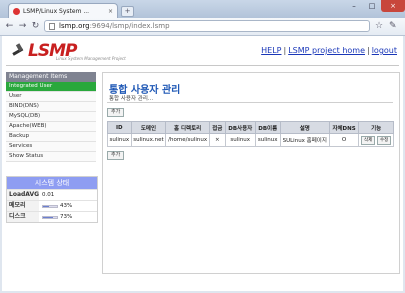 The height and width of the screenshot is (293, 405). What do you see at coordinates (384, 140) in the screenshot?
I see `edit-button: 수정` at bounding box center [384, 140].